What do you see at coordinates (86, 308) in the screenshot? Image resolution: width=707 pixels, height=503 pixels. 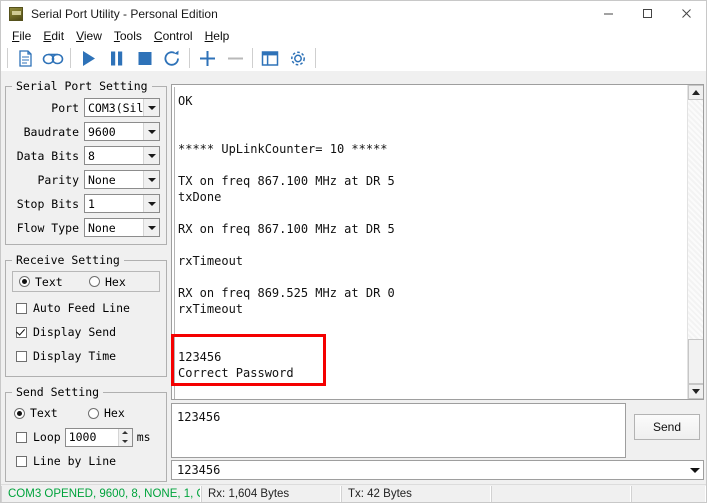 I see `auto-feed-line-checkbox: Auto Feed Line` at bounding box center [86, 308].